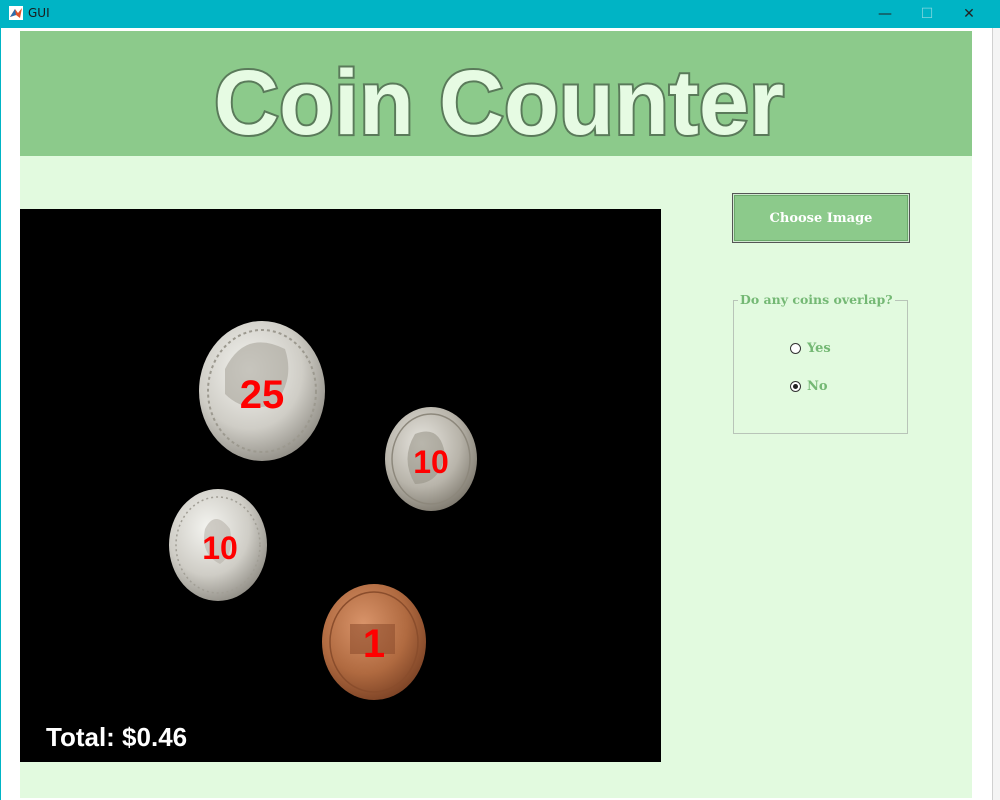 The height and width of the screenshot is (800, 1000). Describe the element at coordinates (795, 348) in the screenshot. I see `radio-button-yes` at that location.